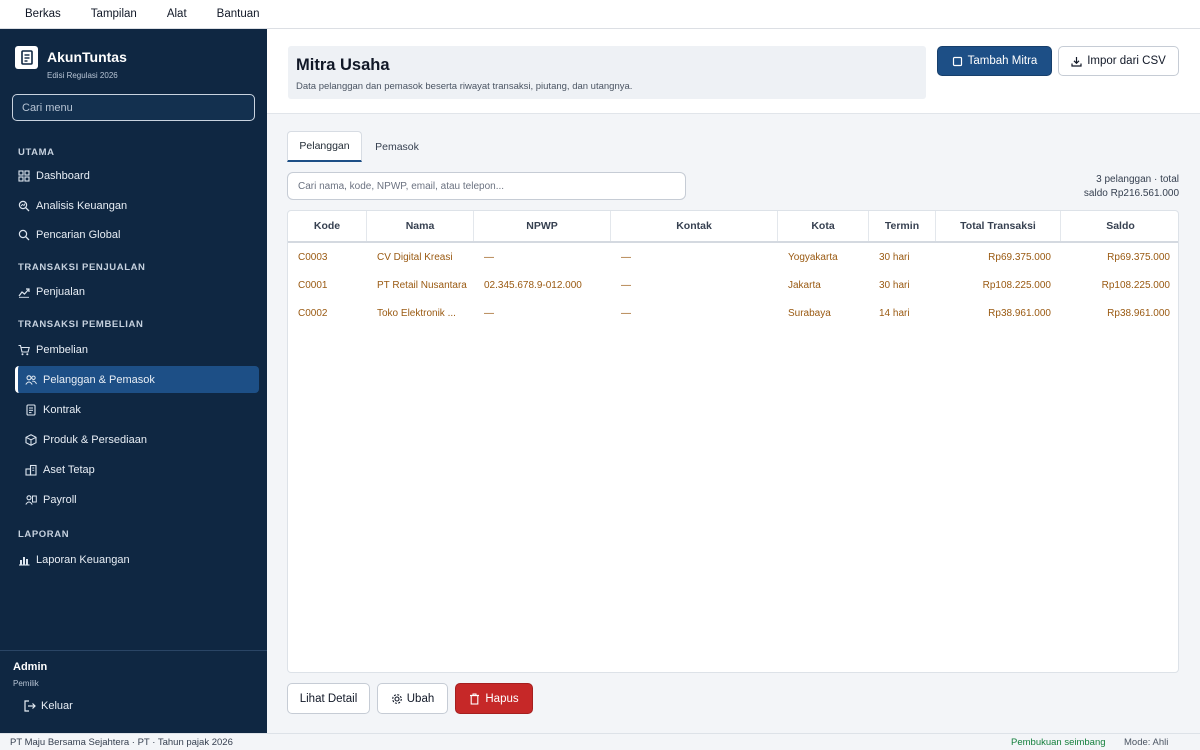  What do you see at coordinates (804, 285) in the screenshot?
I see `cell-kota: Jakarta` at bounding box center [804, 285].